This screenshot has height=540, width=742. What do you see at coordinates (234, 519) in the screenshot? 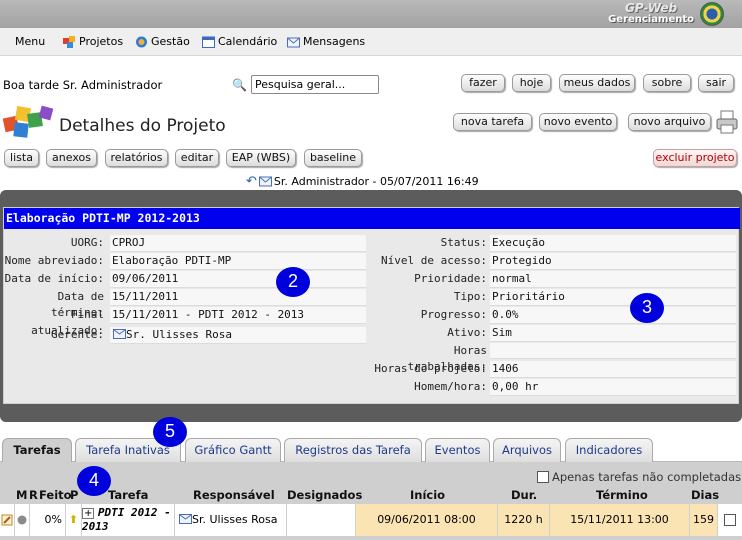
I see `task-owner: Sr. Ulisses Rosa` at bounding box center [234, 519].